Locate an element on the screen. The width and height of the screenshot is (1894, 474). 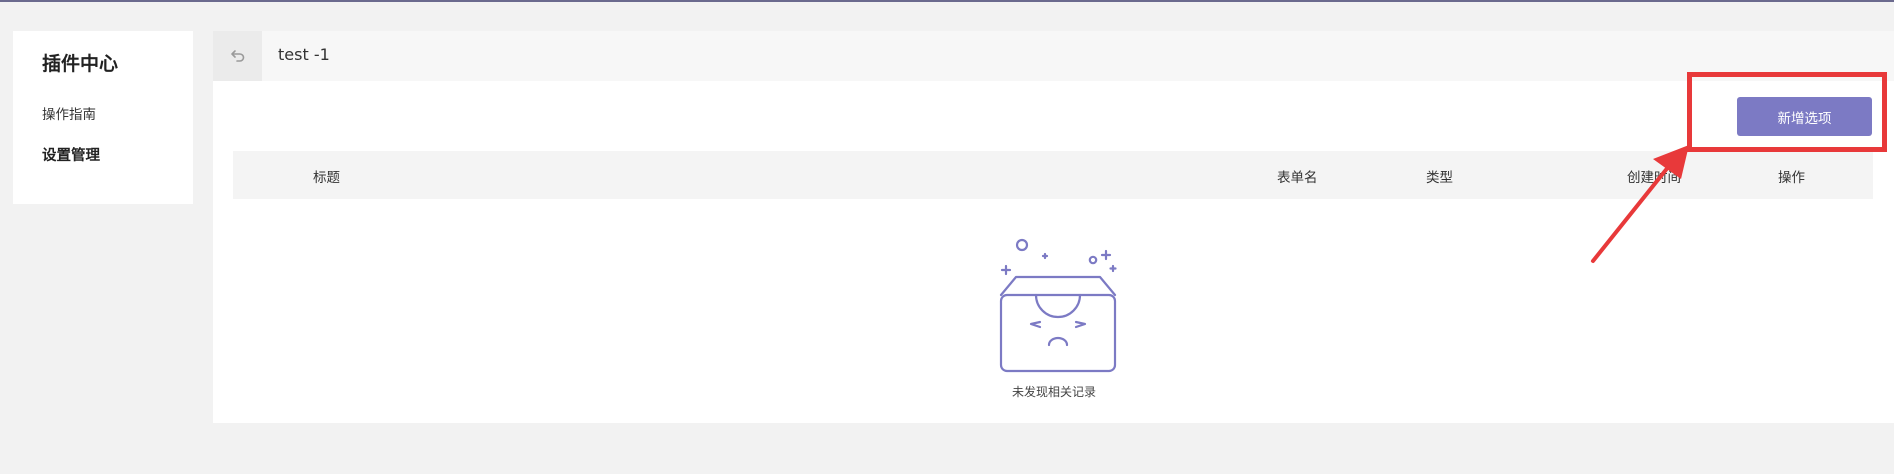
back-button is located at coordinates (237, 56).